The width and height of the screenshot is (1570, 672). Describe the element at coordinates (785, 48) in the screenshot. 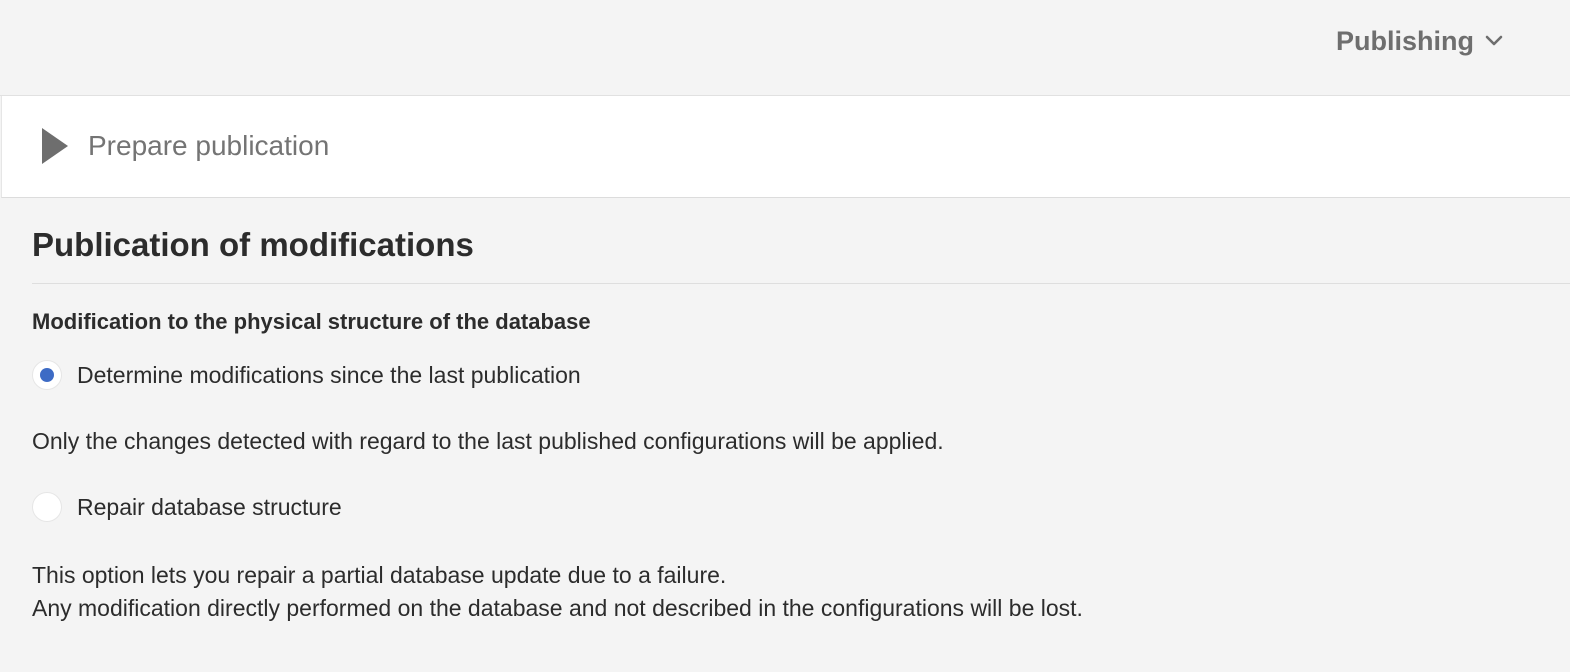

I see `top-bar: Publishing` at that location.